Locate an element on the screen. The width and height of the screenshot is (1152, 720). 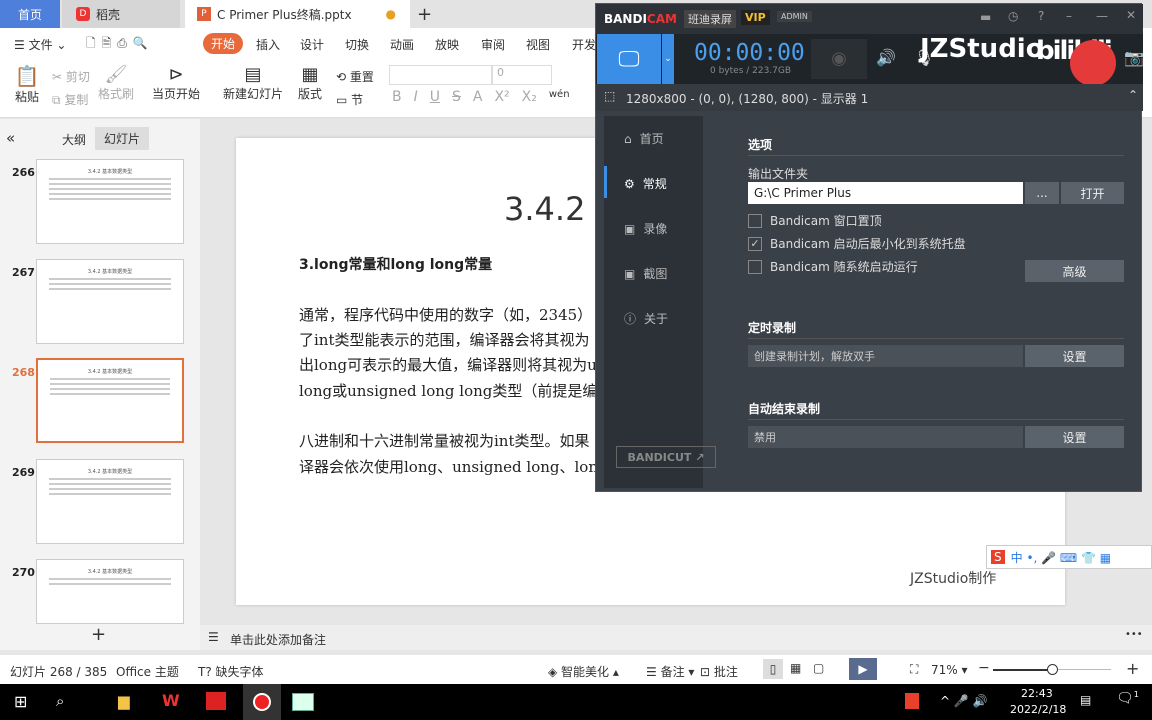
mode-dropdown: ⌄ is located at coordinates (668, 59).